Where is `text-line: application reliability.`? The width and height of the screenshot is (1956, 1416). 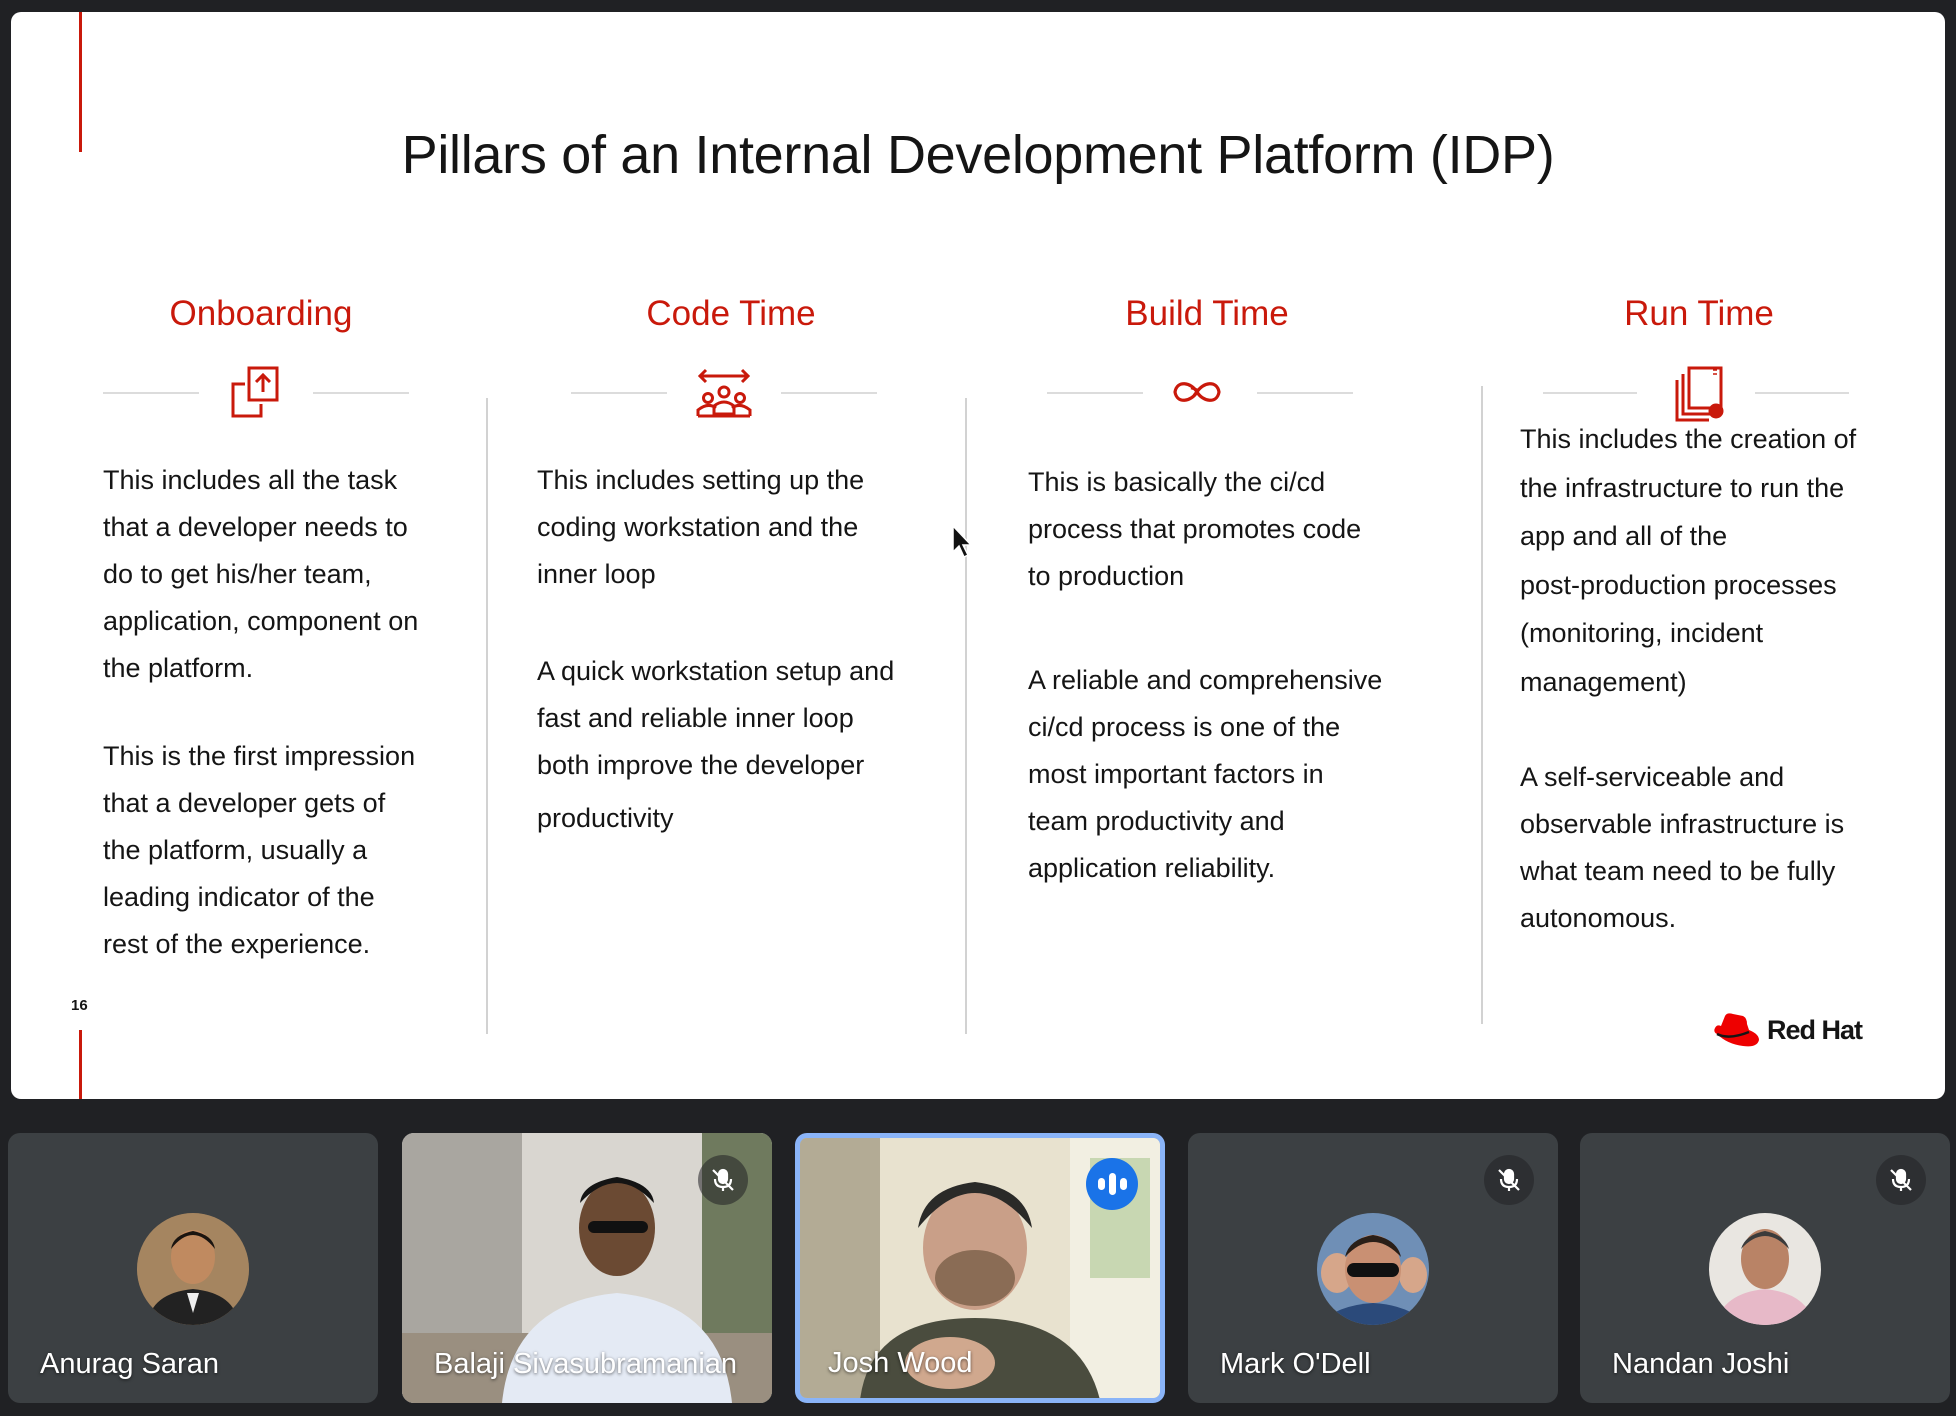
text-line: application reliability. is located at coordinates (1152, 868).